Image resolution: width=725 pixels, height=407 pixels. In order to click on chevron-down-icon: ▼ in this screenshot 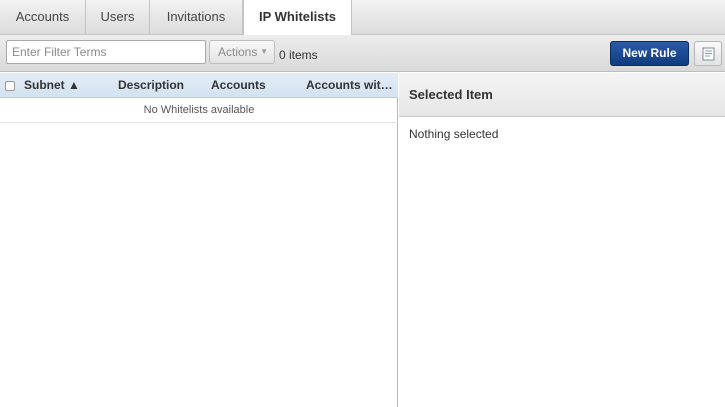, I will do `click(264, 51)`.